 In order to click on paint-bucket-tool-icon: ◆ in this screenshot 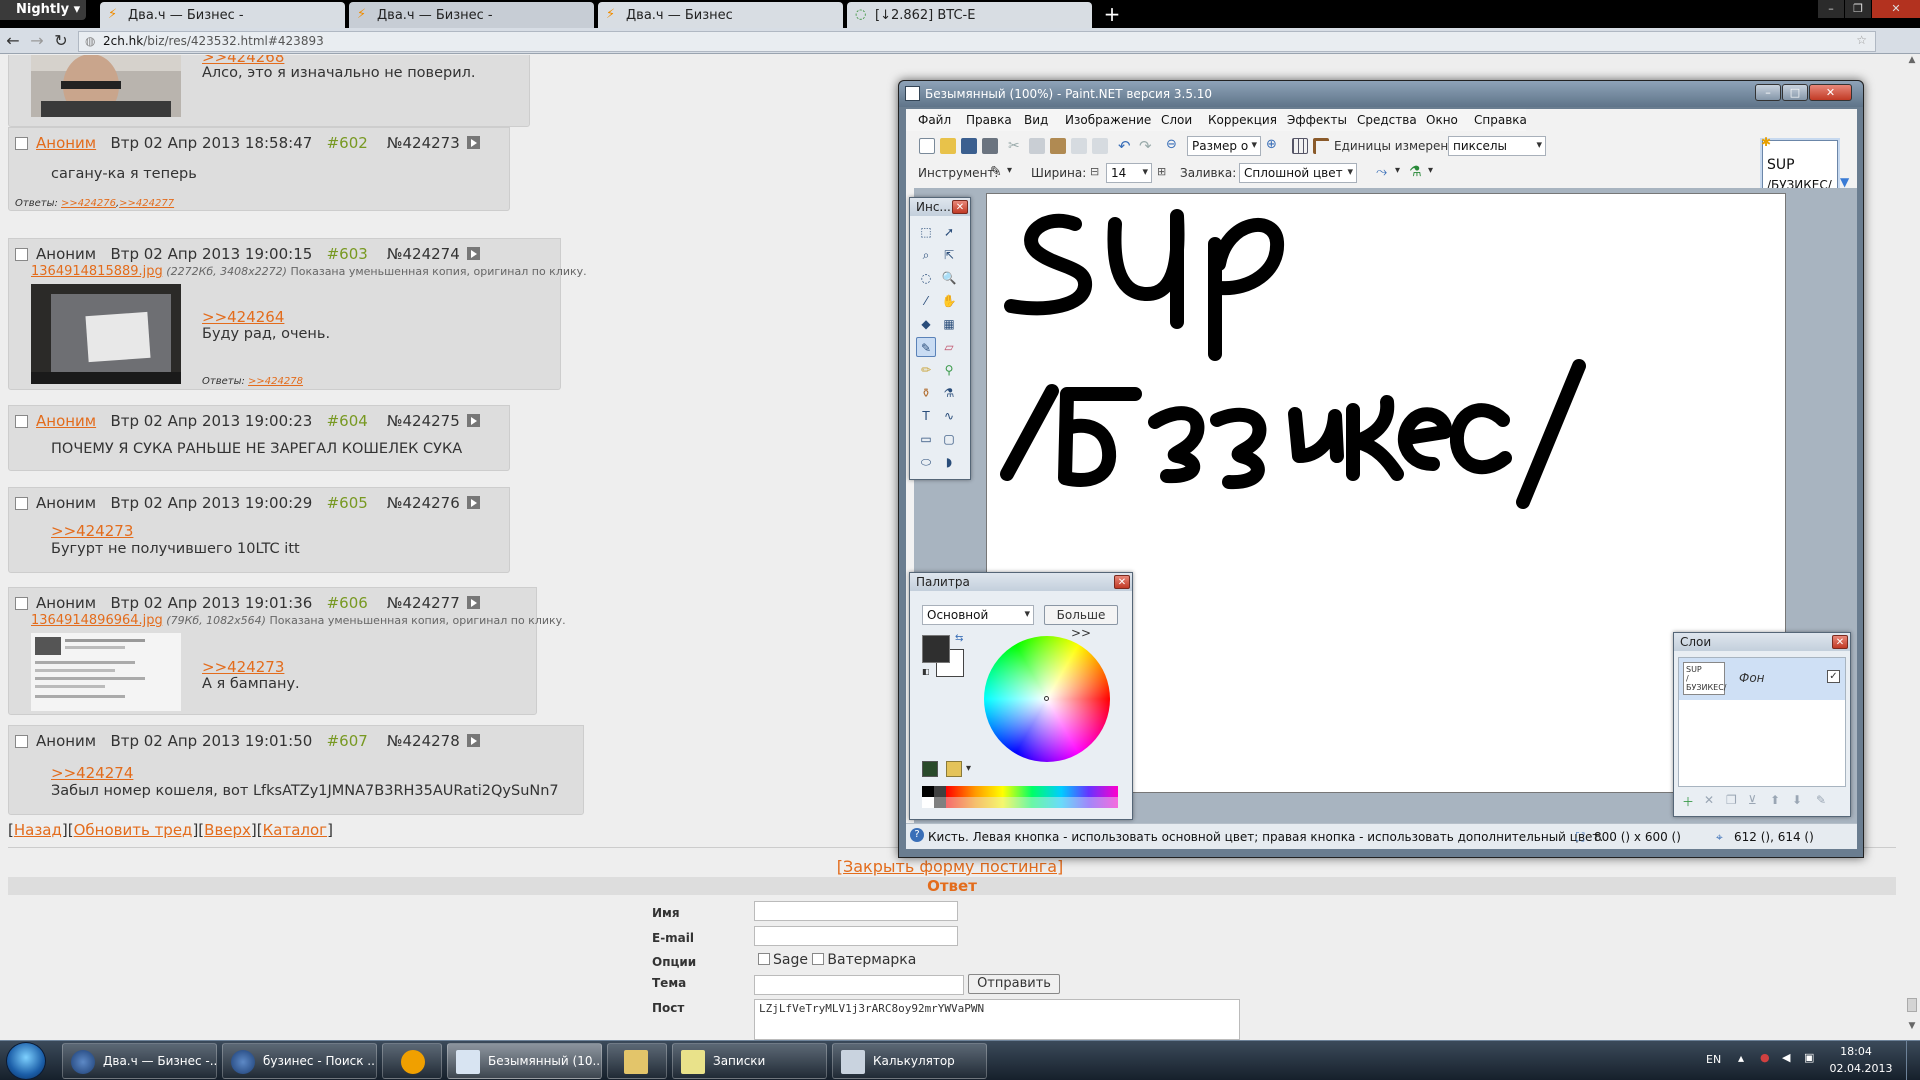, I will do `click(926, 324)`.